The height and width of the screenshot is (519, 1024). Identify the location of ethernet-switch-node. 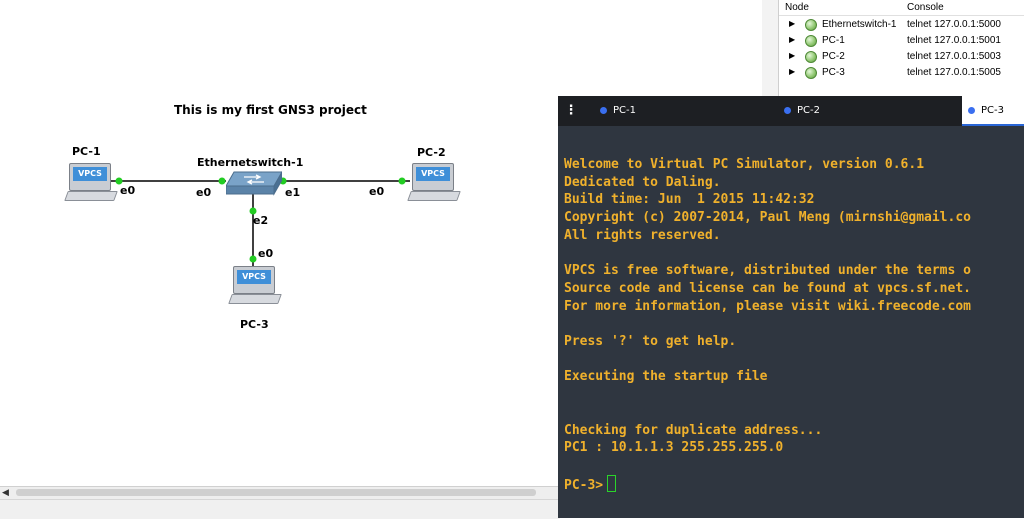
(254, 182).